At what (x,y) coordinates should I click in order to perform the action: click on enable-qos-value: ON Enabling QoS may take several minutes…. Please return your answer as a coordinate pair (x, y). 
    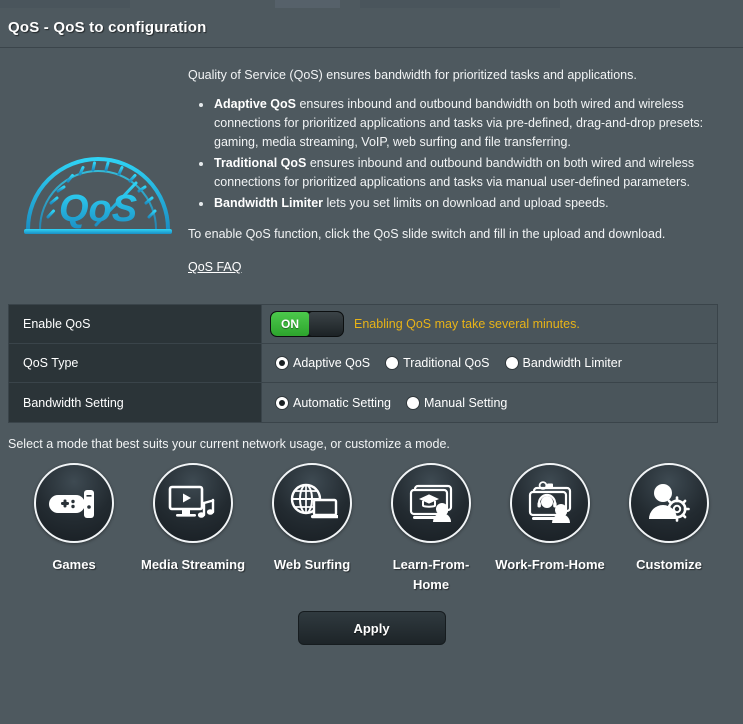
    Looking at the image, I should click on (489, 324).